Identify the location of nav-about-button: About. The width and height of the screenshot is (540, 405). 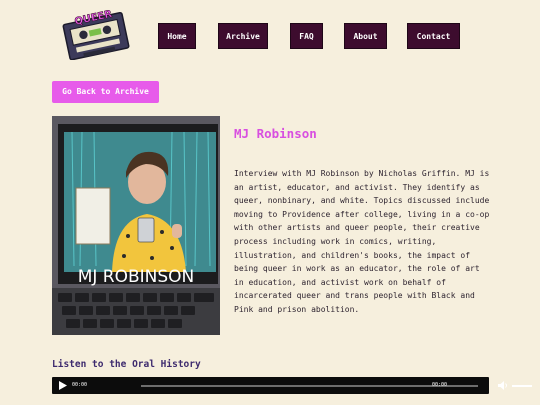
(365, 36).